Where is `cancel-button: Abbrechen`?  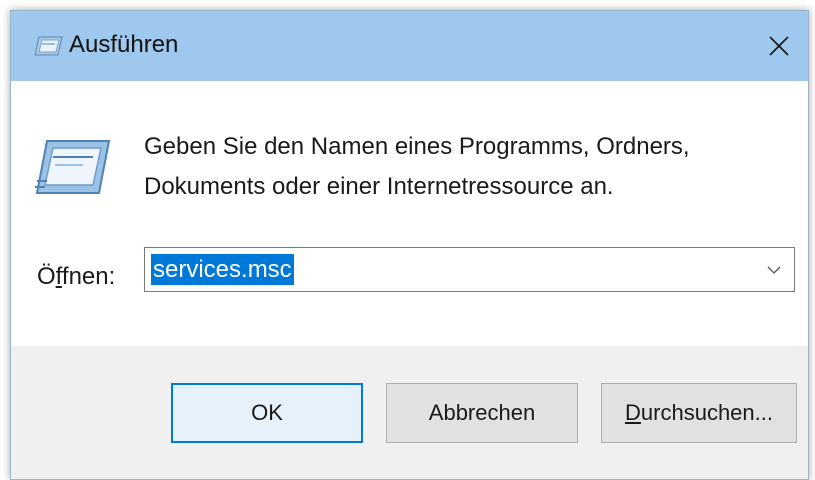 cancel-button: Abbrechen is located at coordinates (482, 413).